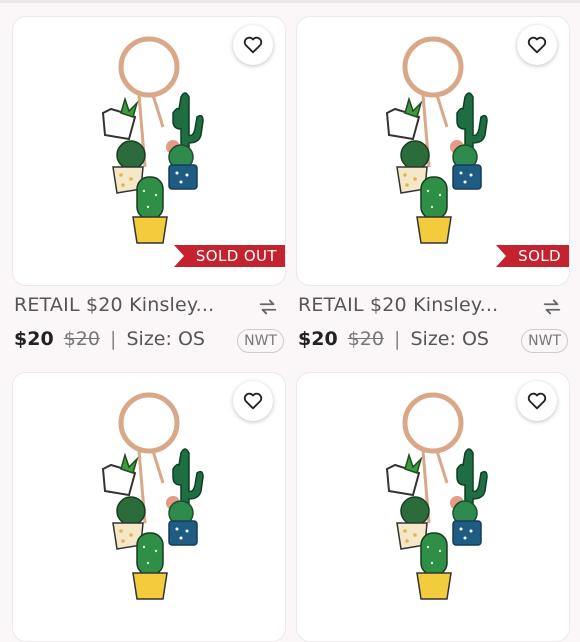 This screenshot has height=642, width=580. I want to click on sold-badge: SOLD, so click(532, 256).